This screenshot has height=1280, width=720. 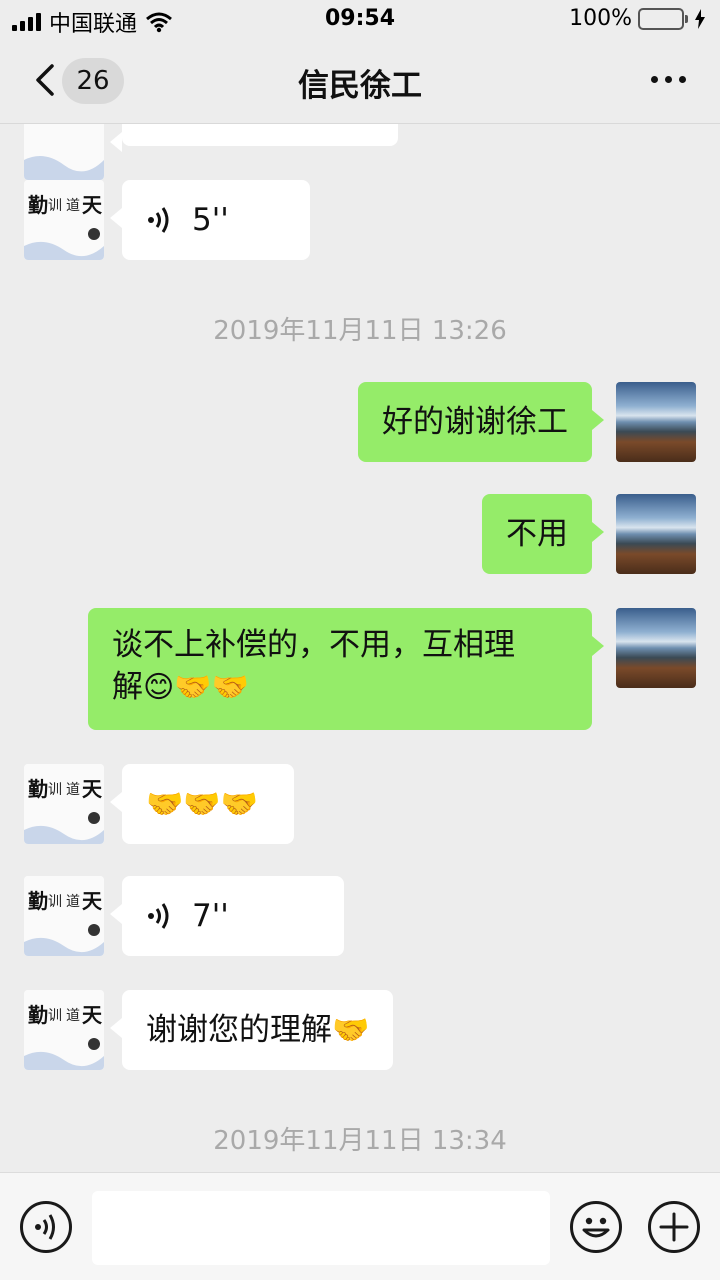 What do you see at coordinates (360, 1141) in the screenshot?
I see `timestamp: 2019年11月11日 13:34` at bounding box center [360, 1141].